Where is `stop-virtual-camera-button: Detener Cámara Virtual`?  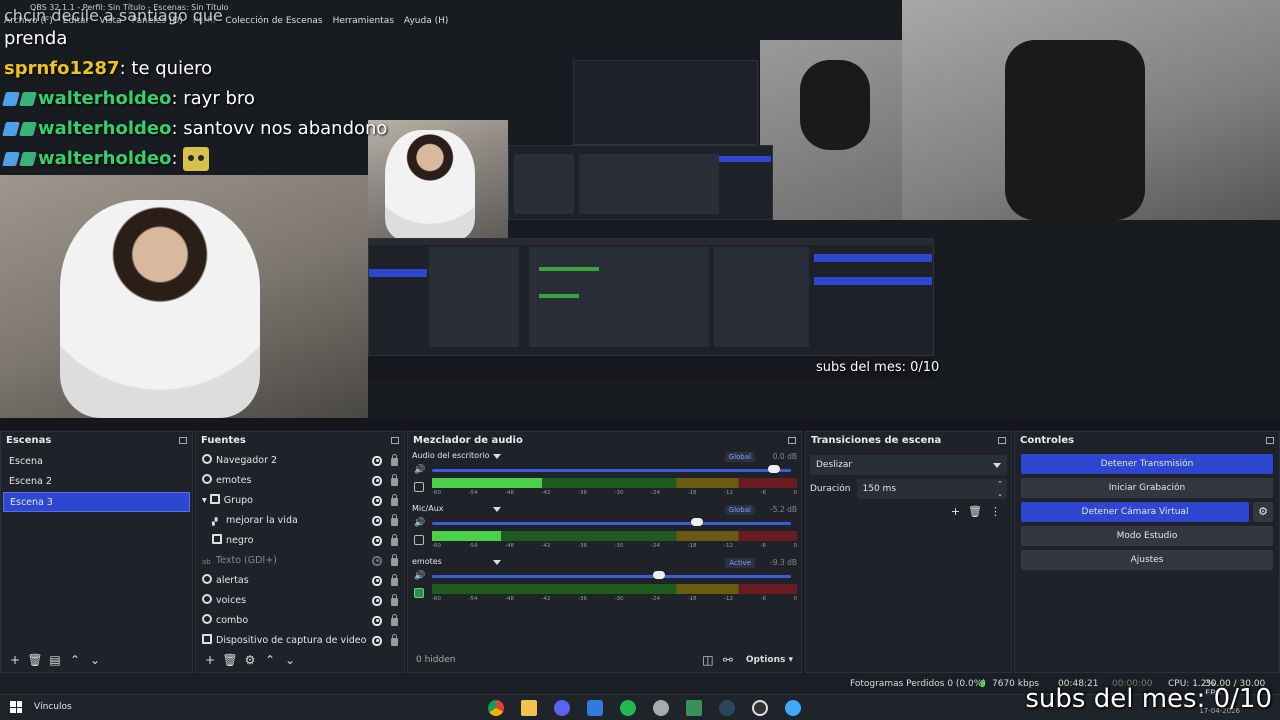
stop-virtual-camera-button: Detener Cámara Virtual is located at coordinates (1135, 512).